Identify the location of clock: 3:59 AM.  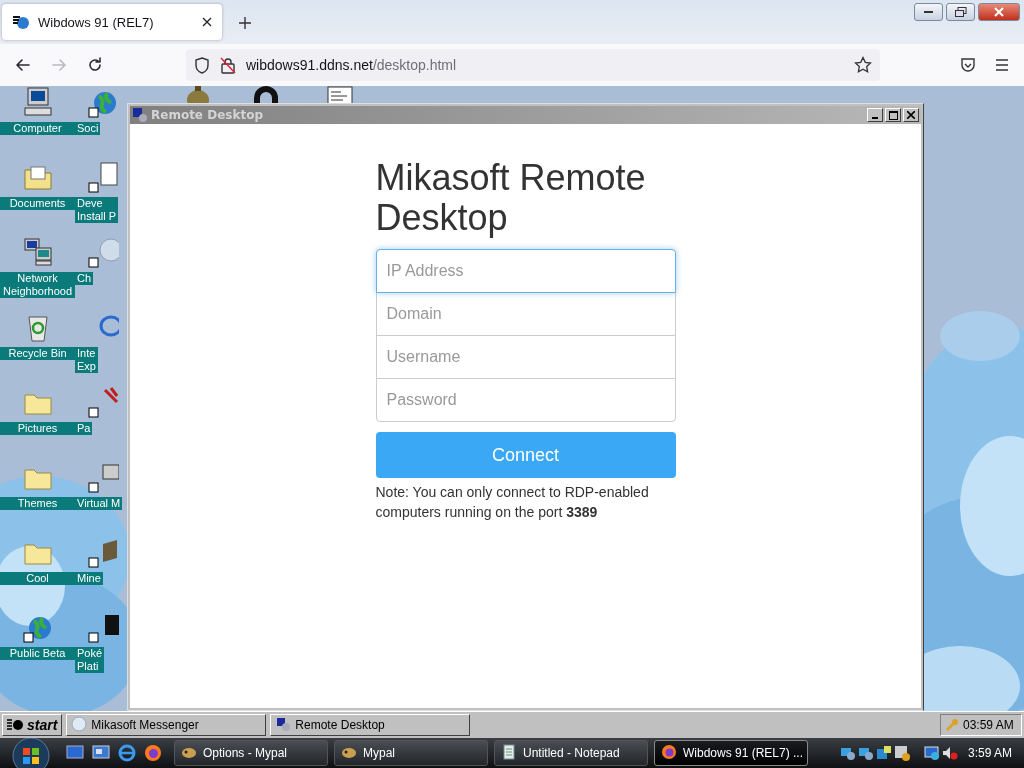
(989, 753).